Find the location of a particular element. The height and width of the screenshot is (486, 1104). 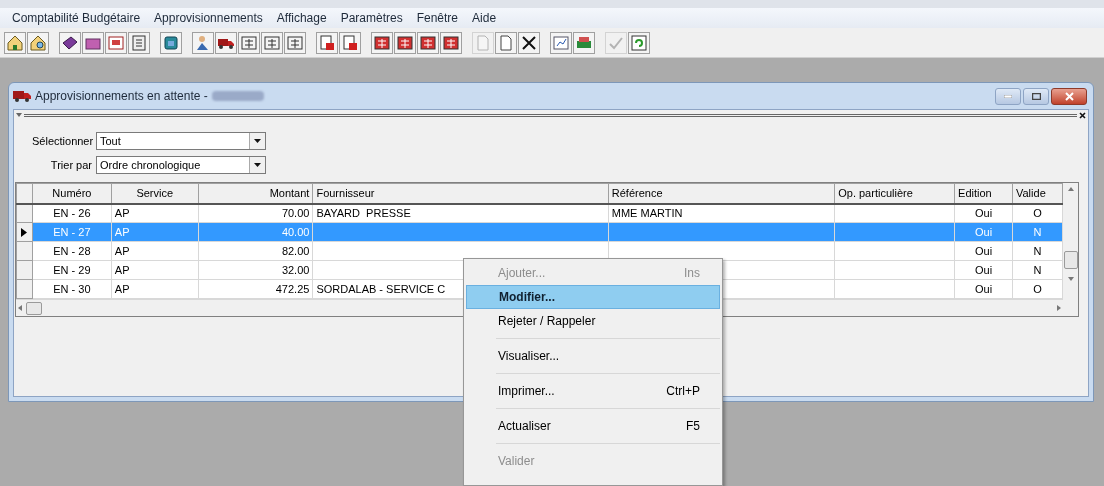

field-label: Sélectionner is located at coordinates (63, 141).